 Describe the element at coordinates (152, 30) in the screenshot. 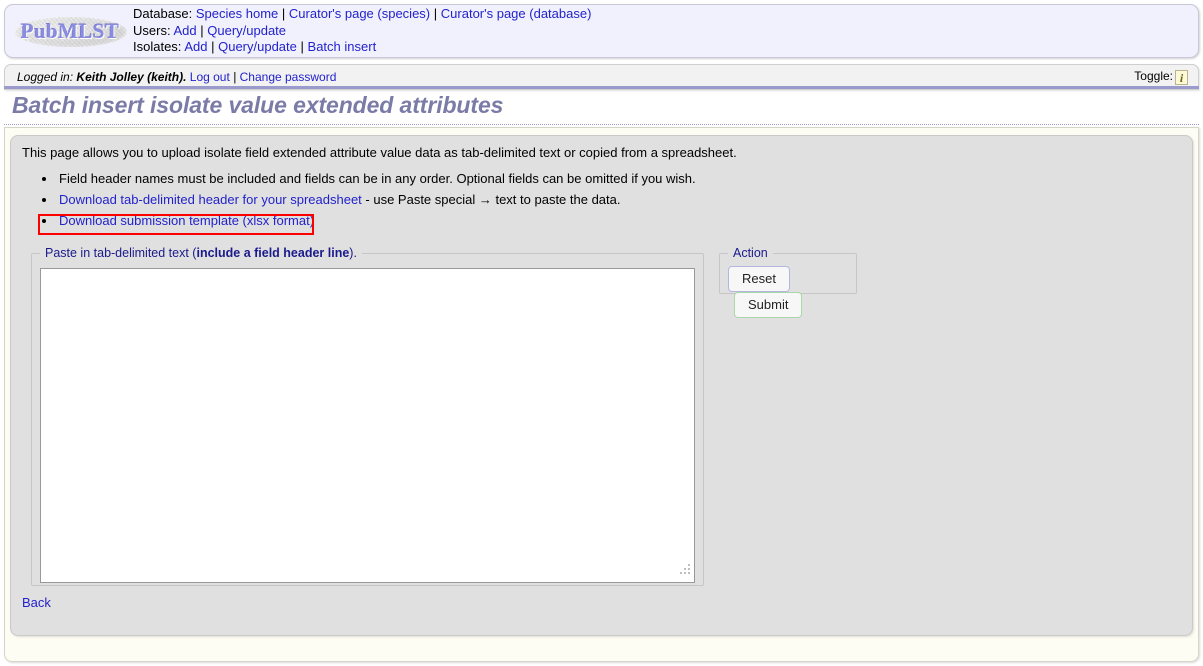

I see `nav-label-users: Users:` at that location.